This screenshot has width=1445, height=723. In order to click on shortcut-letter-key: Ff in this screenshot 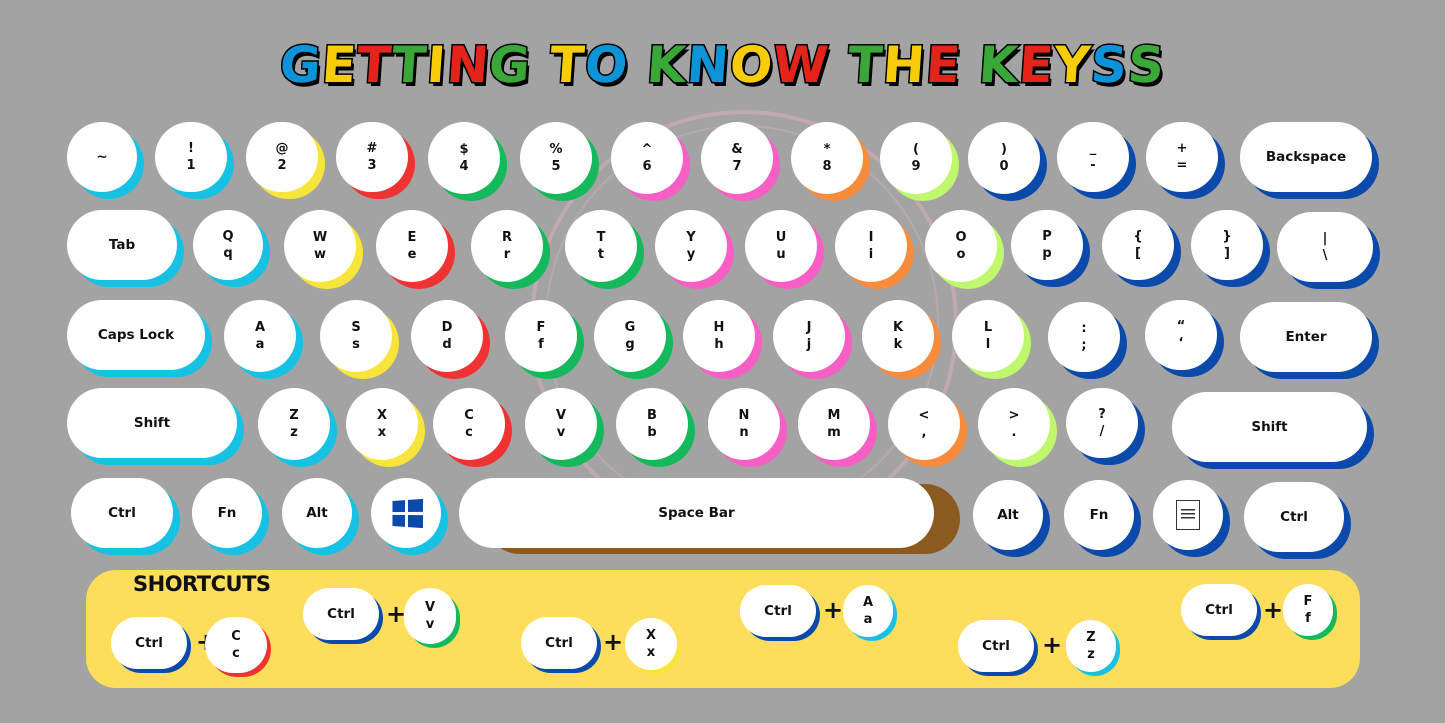, I will do `click(1308, 610)`.